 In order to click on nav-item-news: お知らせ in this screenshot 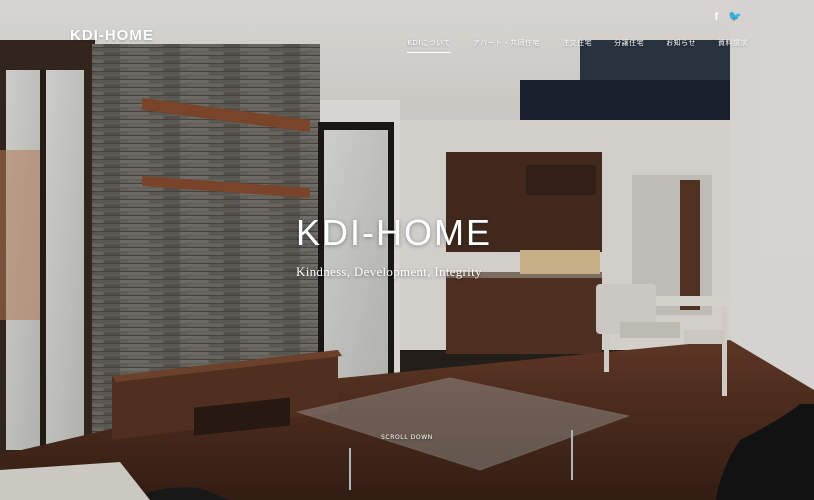, I will do `click(681, 41)`.